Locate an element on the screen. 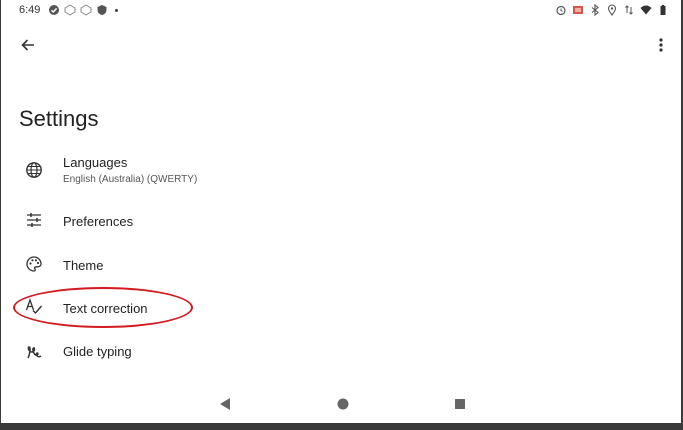  alarm-icon is located at coordinates (561, 10).